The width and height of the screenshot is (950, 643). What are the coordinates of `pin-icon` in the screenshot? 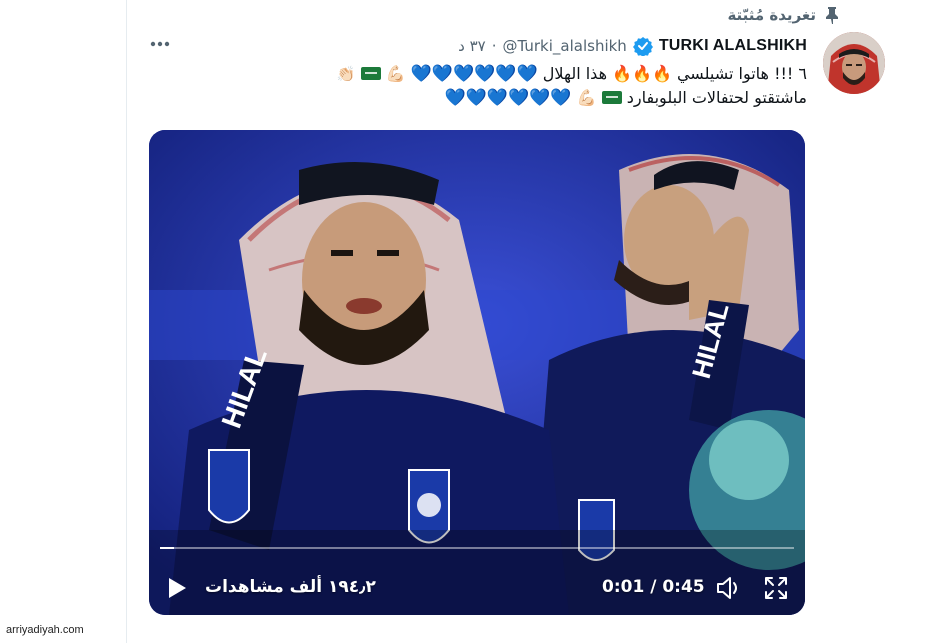 It's located at (832, 15).